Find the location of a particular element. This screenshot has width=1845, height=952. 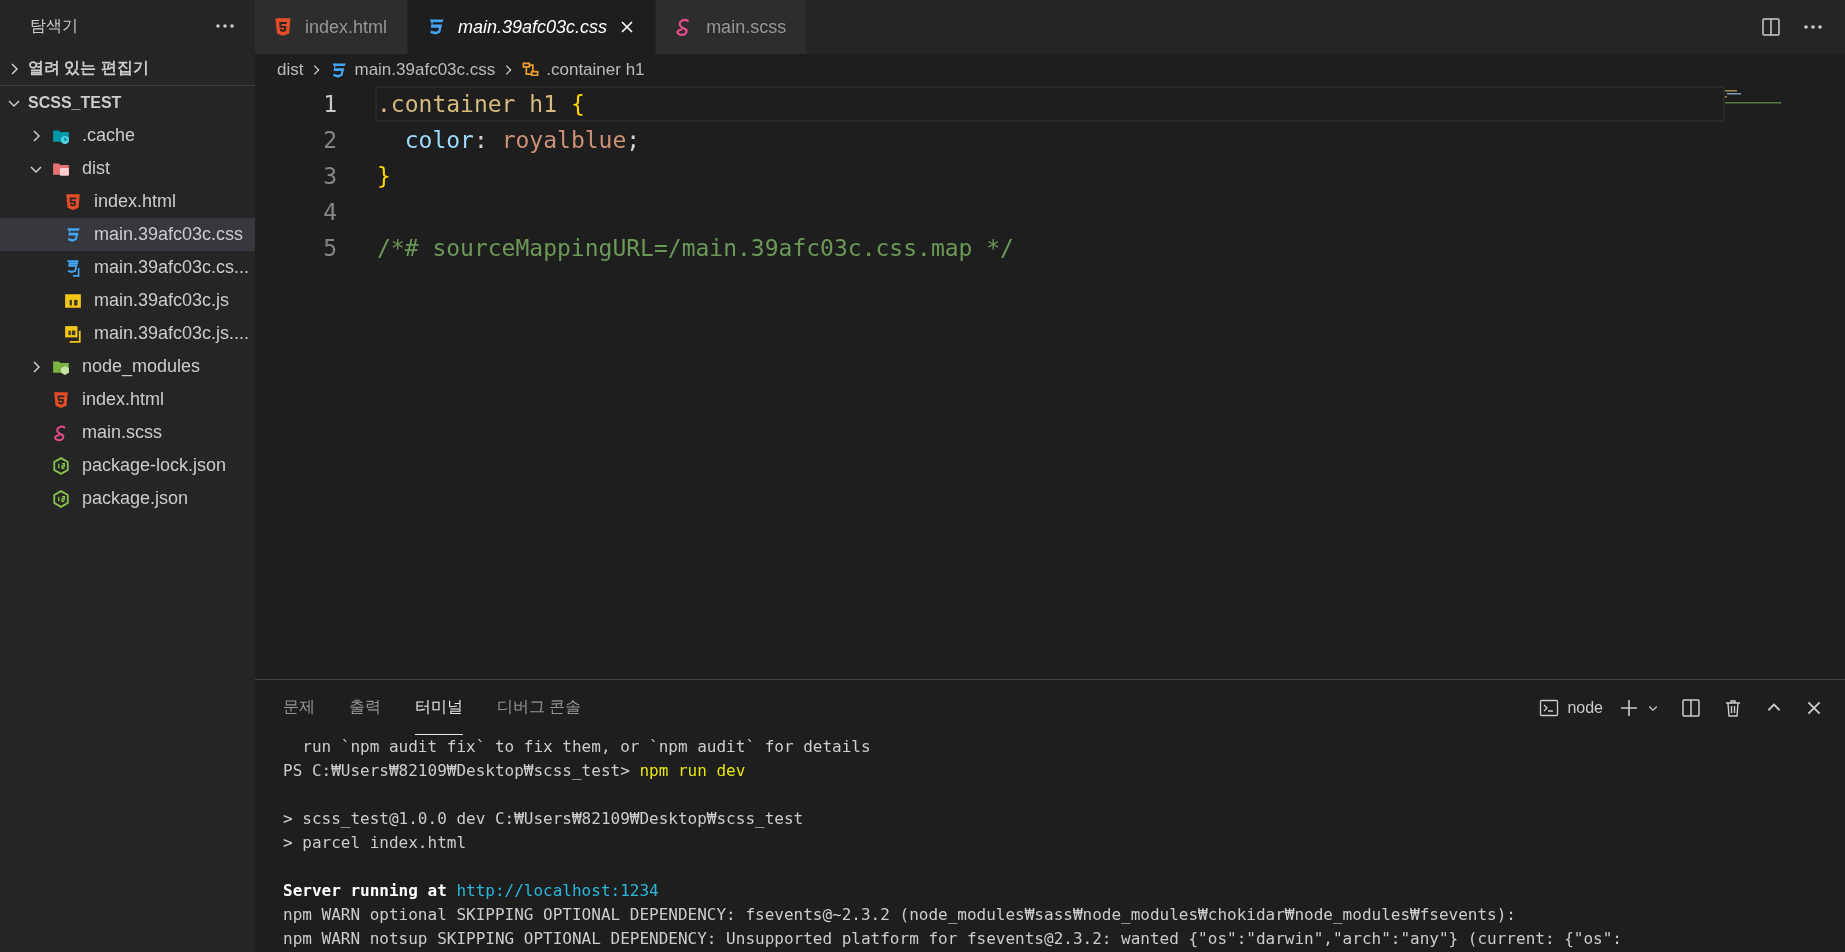

section-header: SCSS_TEST is located at coordinates (127, 102).